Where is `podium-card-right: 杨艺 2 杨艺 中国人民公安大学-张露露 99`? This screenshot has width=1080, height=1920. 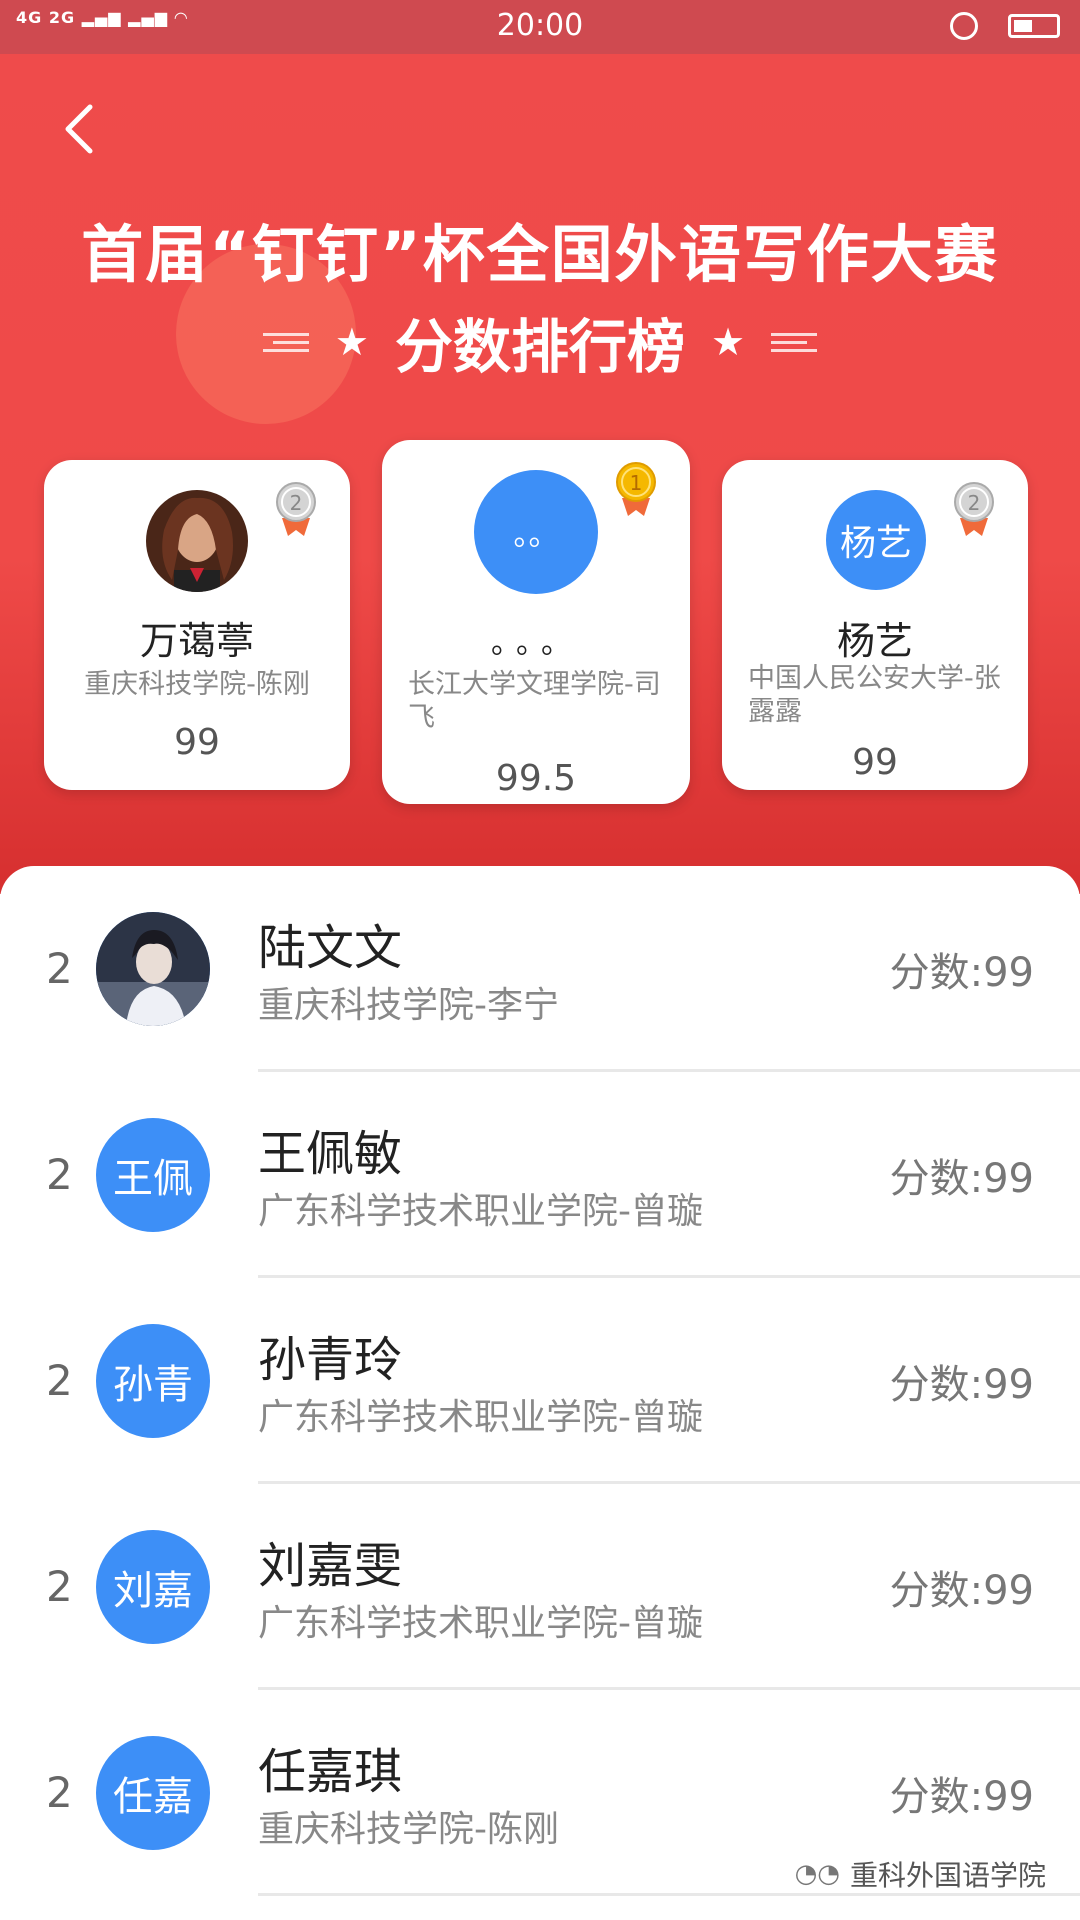
podium-card-right: 杨艺 2 杨艺 中国人民公安大学-张露露 99 is located at coordinates (875, 625).